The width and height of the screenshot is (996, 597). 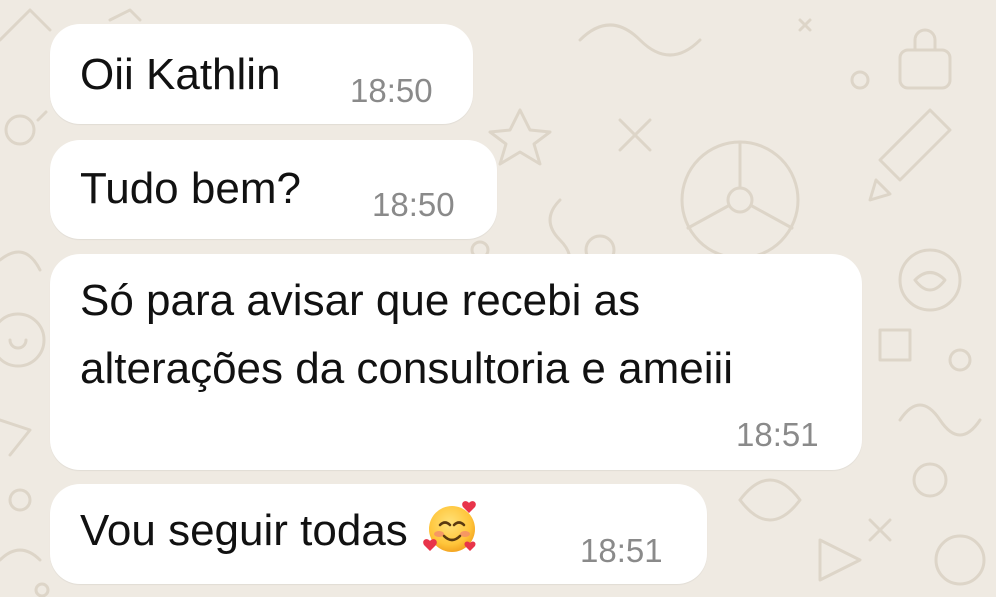 What do you see at coordinates (407, 368) in the screenshot?
I see `message-text-line-2: alterações da consultoria e ameiii` at bounding box center [407, 368].